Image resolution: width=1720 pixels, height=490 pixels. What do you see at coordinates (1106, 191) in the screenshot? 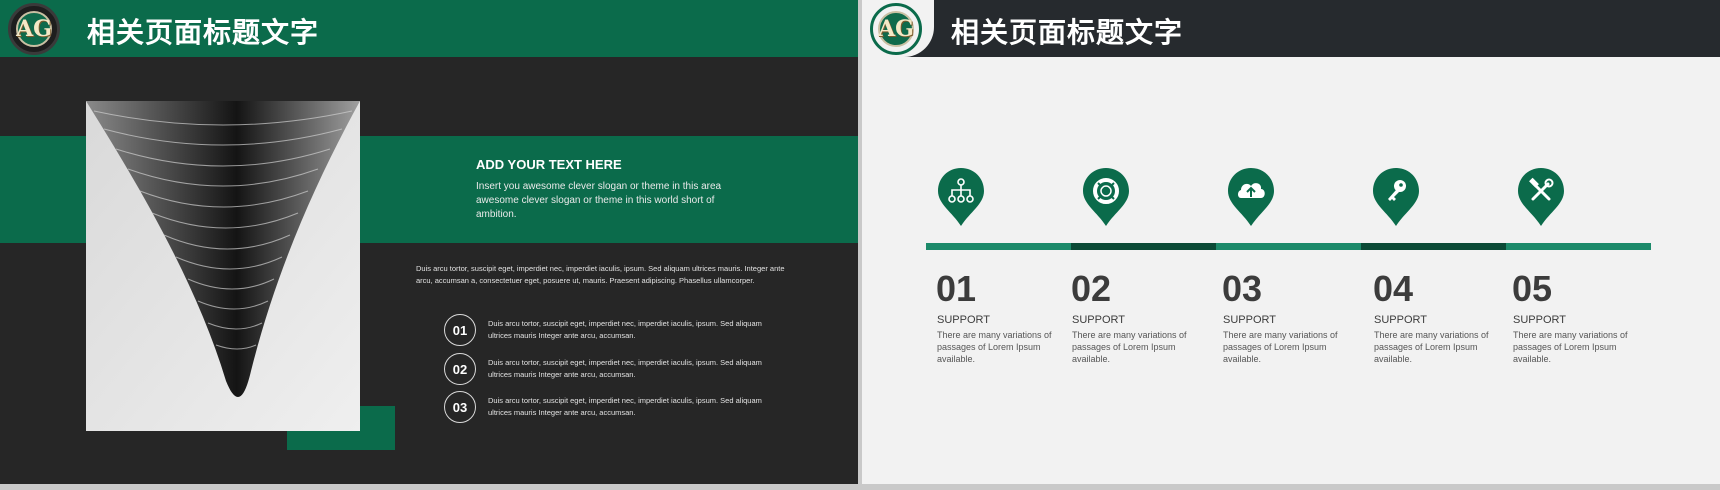
I see `lifebuoy-icon` at bounding box center [1106, 191].